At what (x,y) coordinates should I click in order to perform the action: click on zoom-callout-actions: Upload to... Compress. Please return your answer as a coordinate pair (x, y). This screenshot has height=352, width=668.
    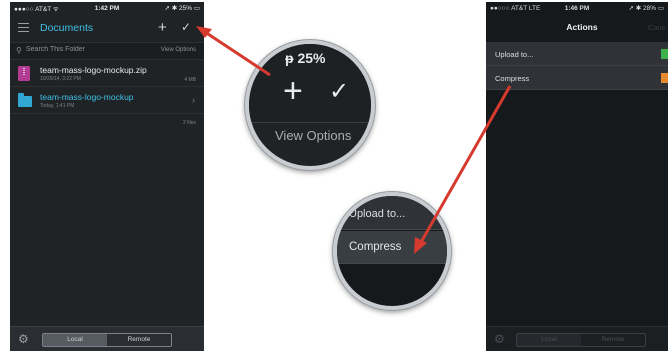
    Looking at the image, I should click on (392, 251).